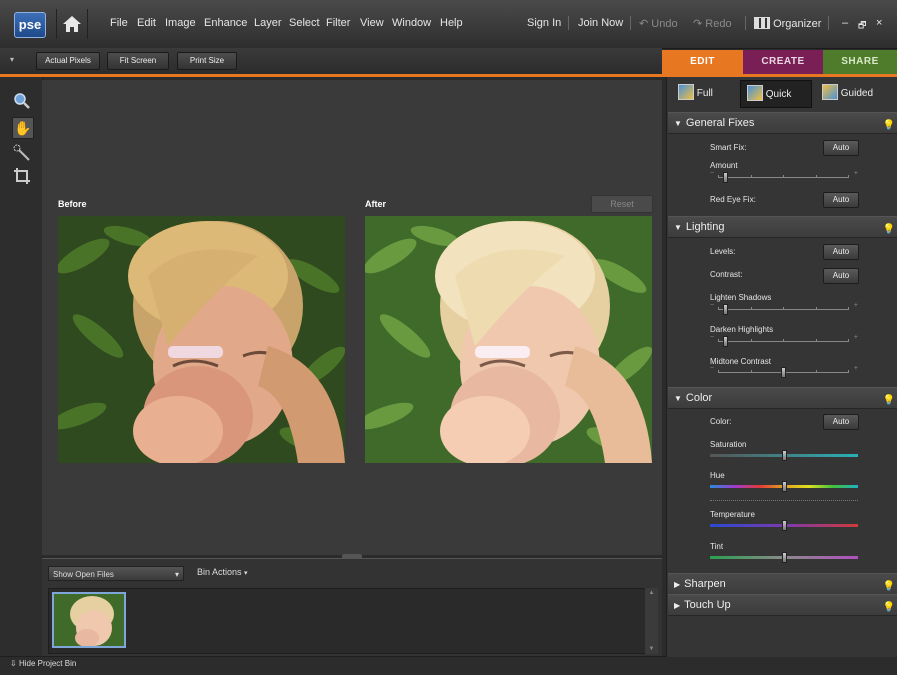 The width and height of the screenshot is (897, 675). What do you see at coordinates (119, 23) in the screenshot?
I see `menu-file: File` at bounding box center [119, 23].